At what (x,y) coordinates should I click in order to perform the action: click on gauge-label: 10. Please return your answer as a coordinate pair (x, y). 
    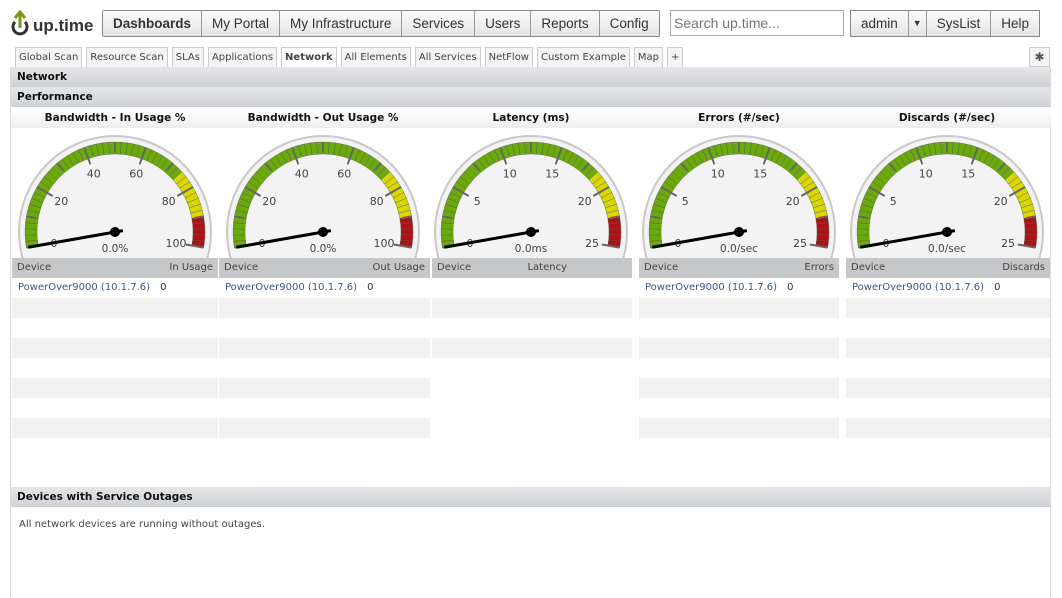
    Looking at the image, I should click on (510, 174).